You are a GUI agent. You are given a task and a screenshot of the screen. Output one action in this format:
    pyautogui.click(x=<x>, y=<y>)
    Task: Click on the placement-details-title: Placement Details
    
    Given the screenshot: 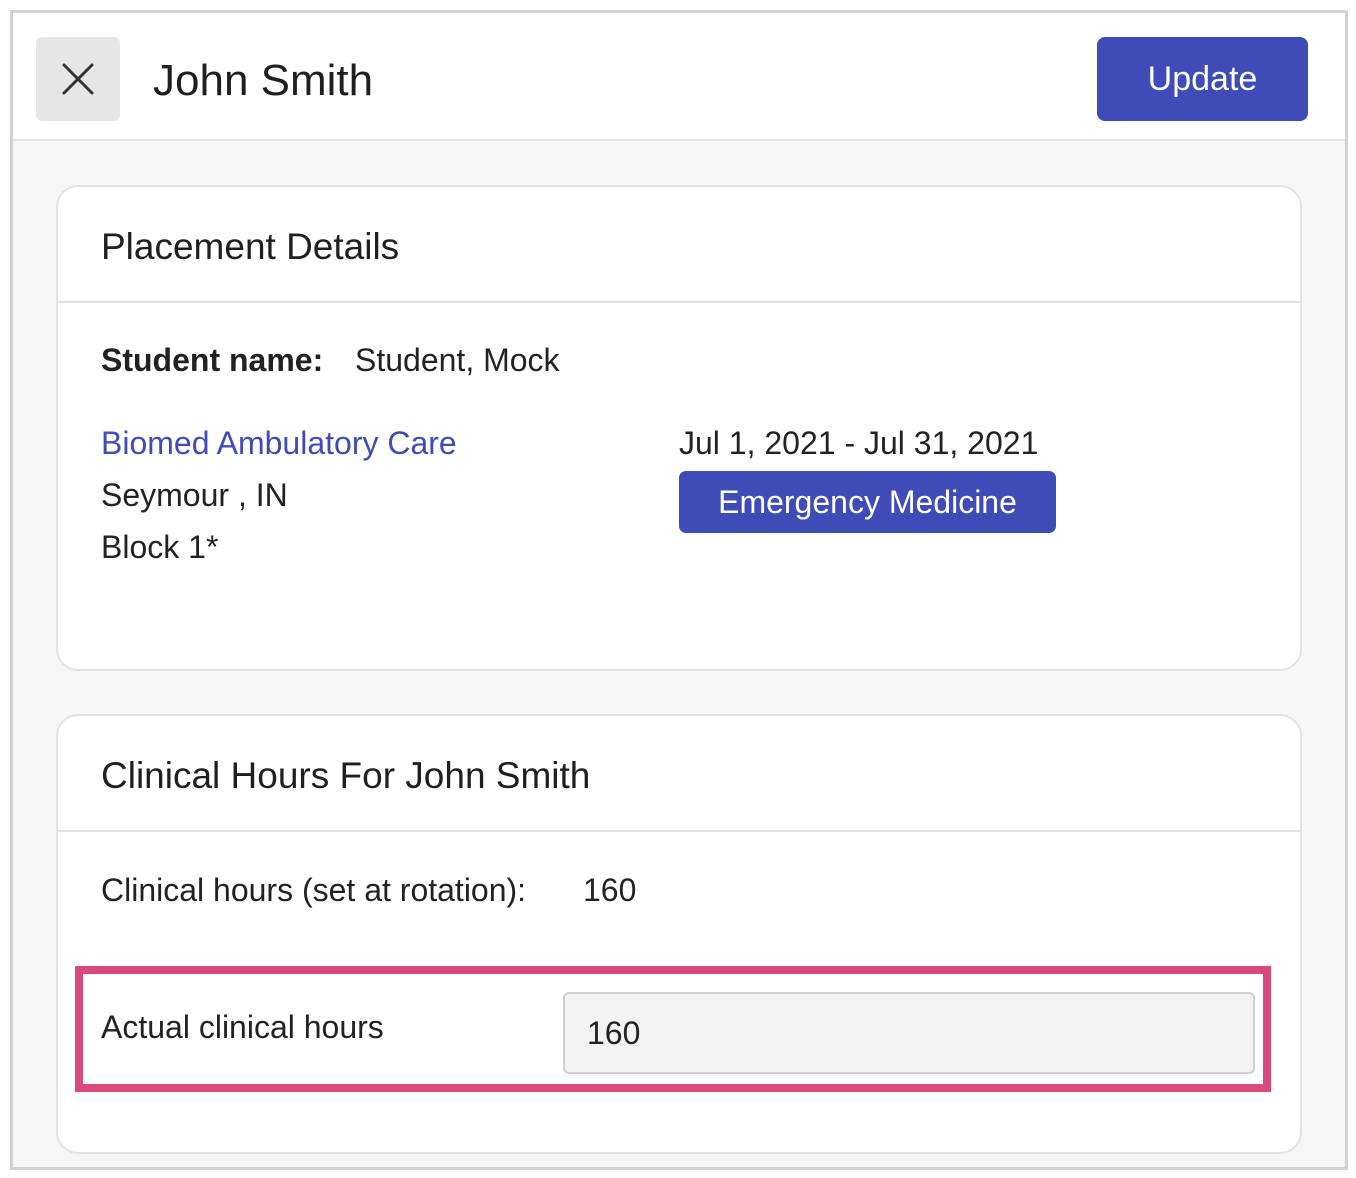 What is the action you would take?
    pyautogui.click(x=250, y=246)
    